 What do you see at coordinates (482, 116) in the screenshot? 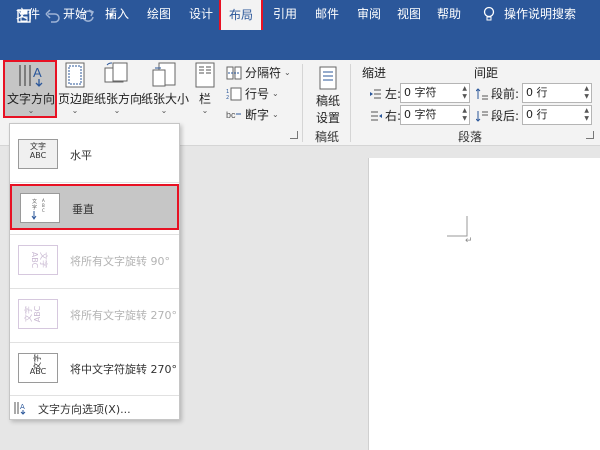
I see `spacing-after-icon` at bounding box center [482, 116].